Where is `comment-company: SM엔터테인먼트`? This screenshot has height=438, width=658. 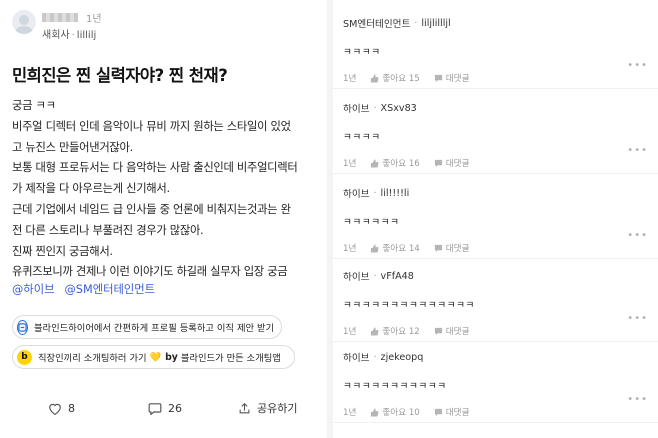
comment-company: SM엔터테인먼트 is located at coordinates (377, 24).